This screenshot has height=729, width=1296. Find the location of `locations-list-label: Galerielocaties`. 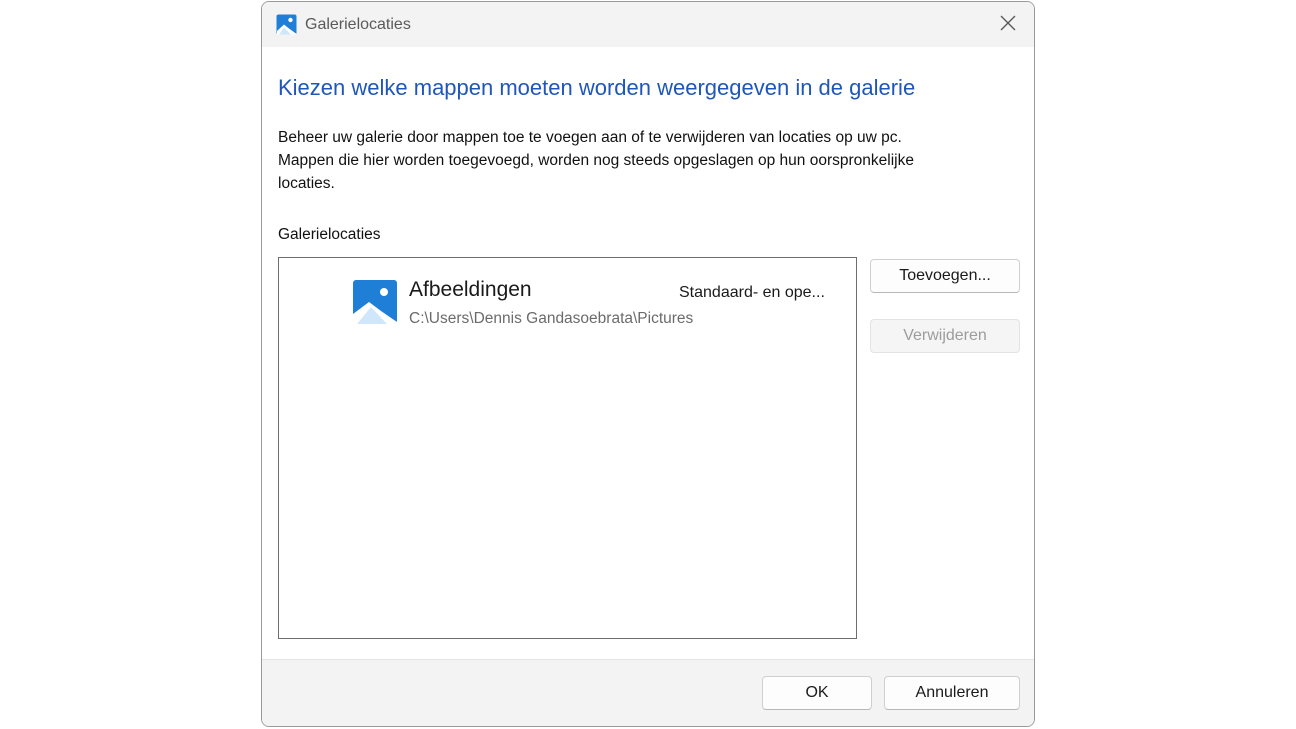

locations-list-label: Galerielocaties is located at coordinates (329, 234).